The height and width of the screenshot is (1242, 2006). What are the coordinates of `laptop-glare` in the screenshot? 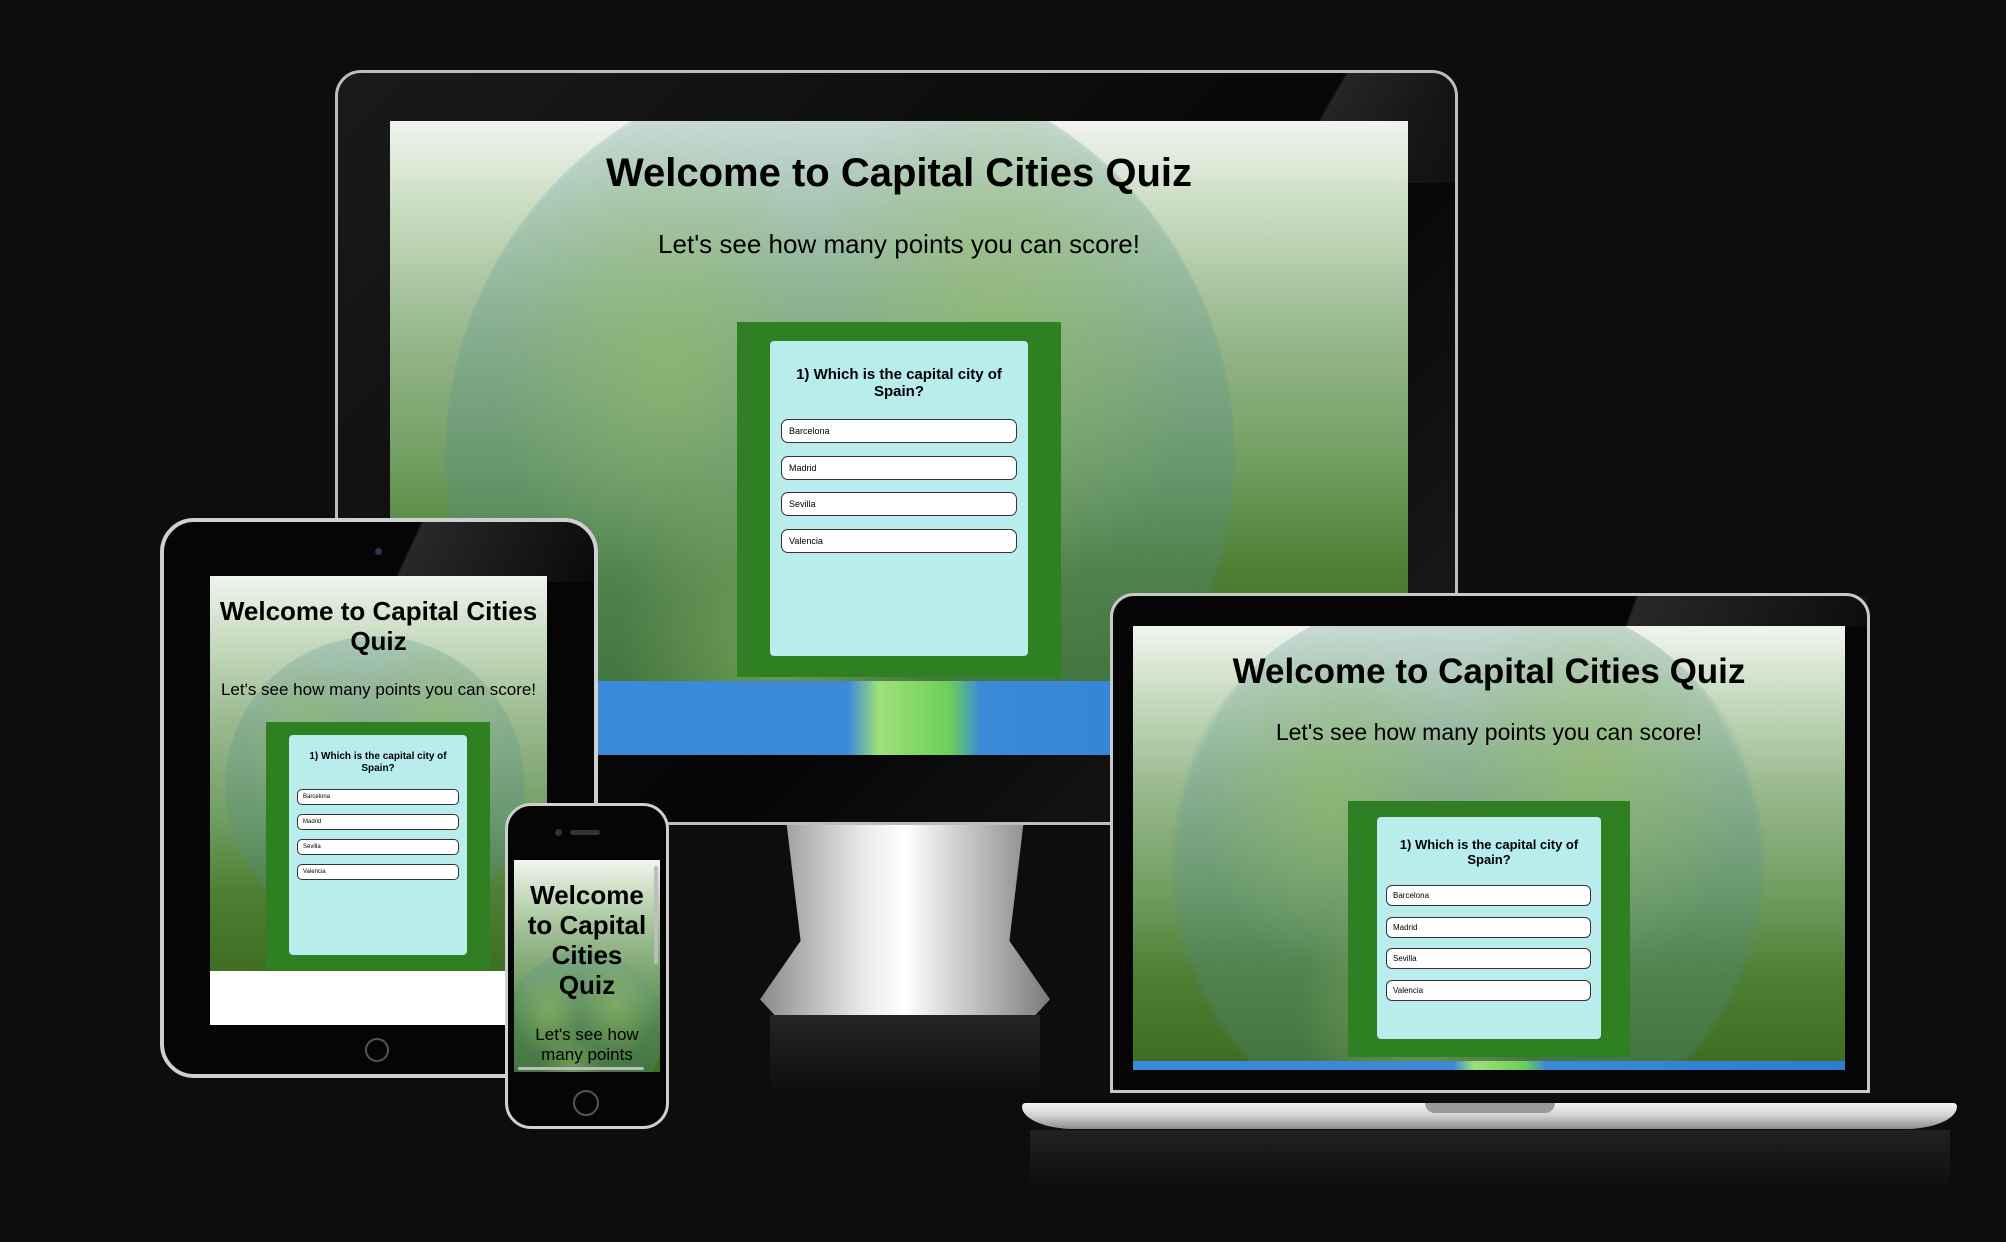 It's located at (1721, 611).